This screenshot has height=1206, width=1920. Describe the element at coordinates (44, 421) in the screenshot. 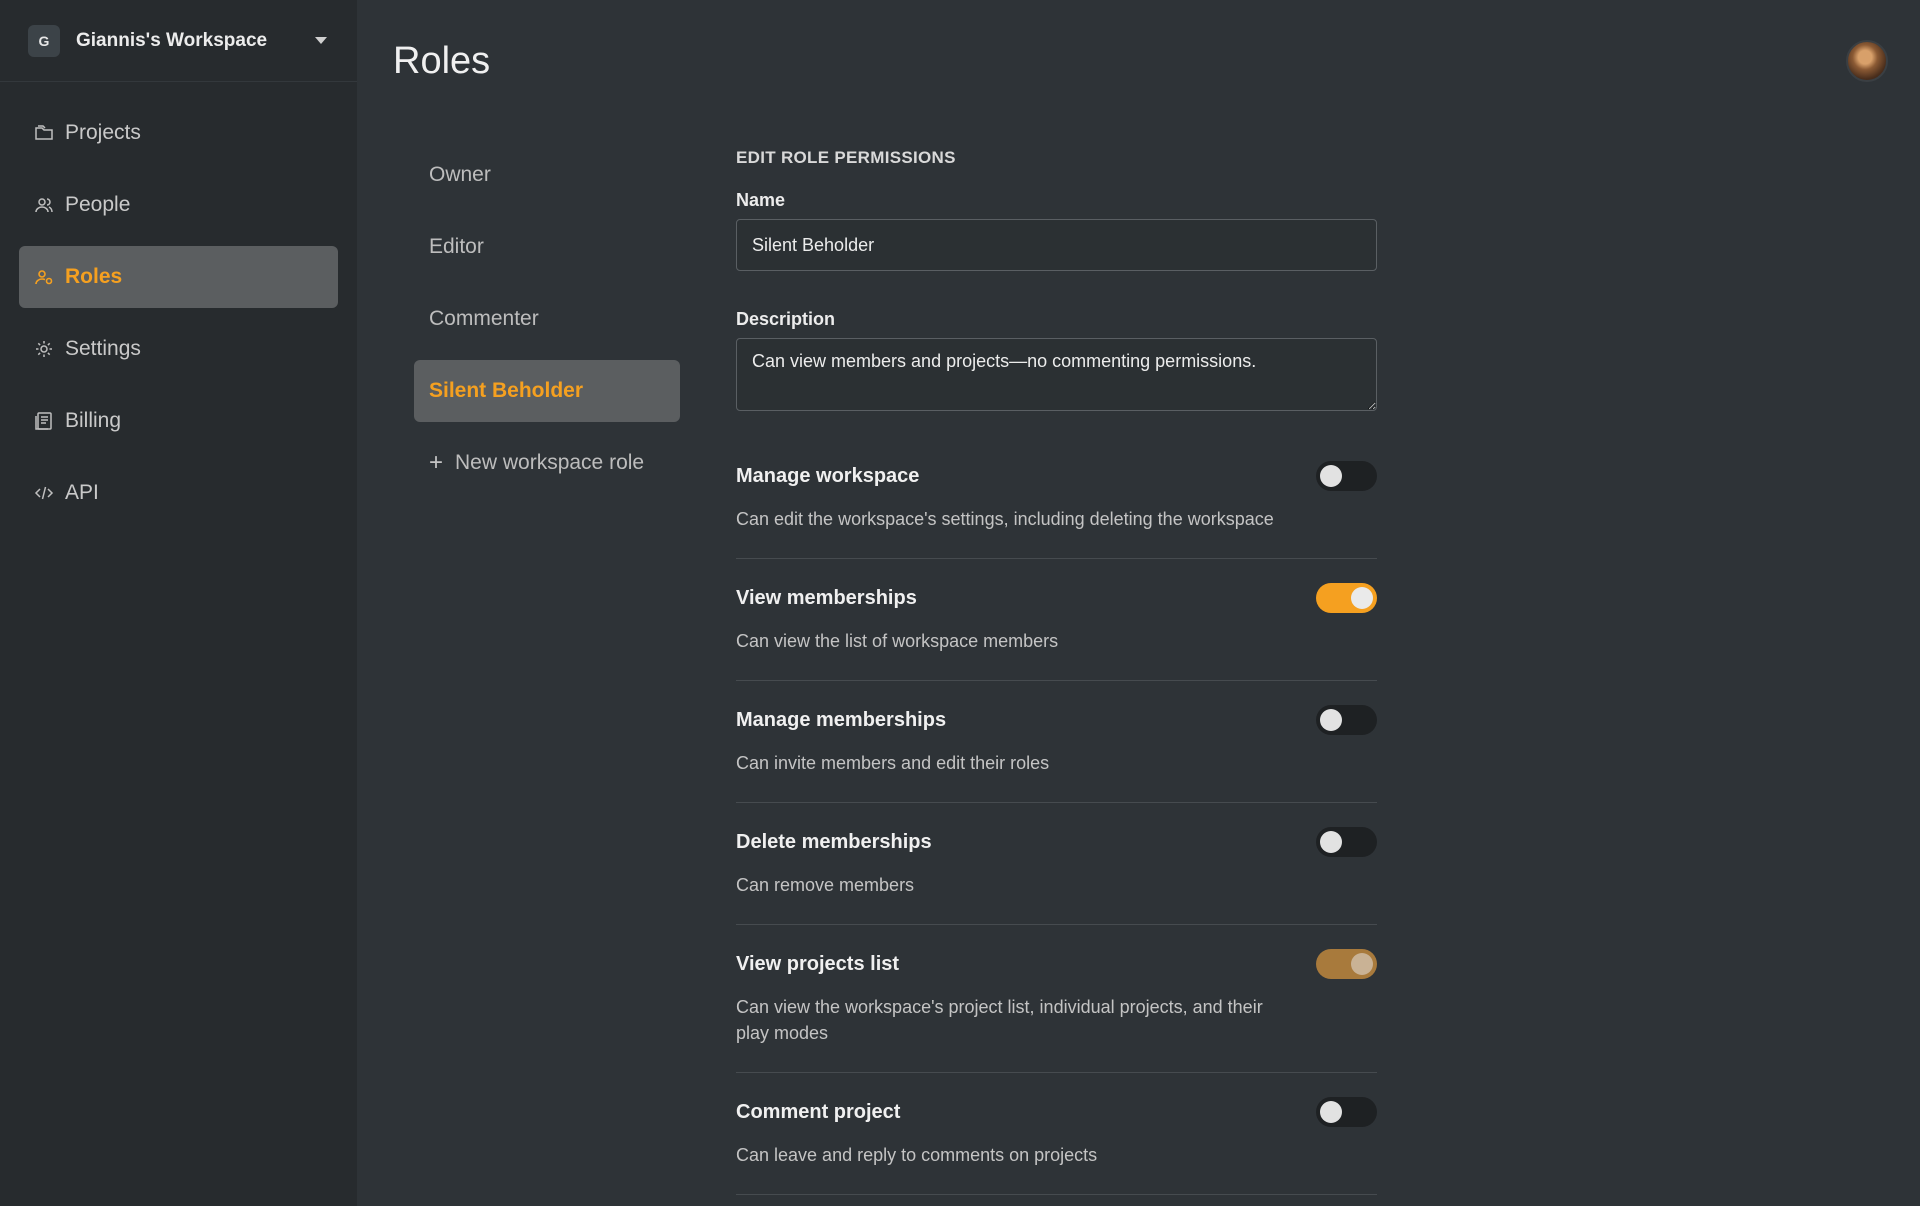

I see `billing-icon` at that location.